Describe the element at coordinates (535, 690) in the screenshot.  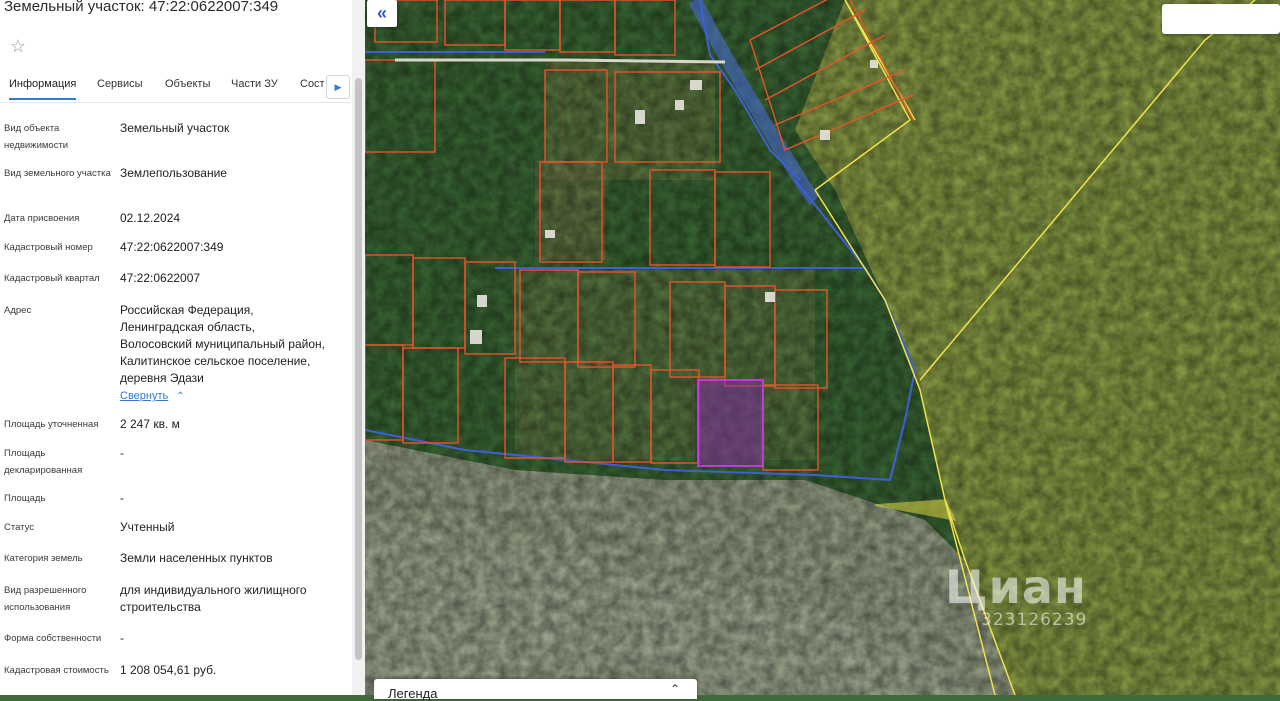
I see `legend-panel: Легенда ⌃` at that location.